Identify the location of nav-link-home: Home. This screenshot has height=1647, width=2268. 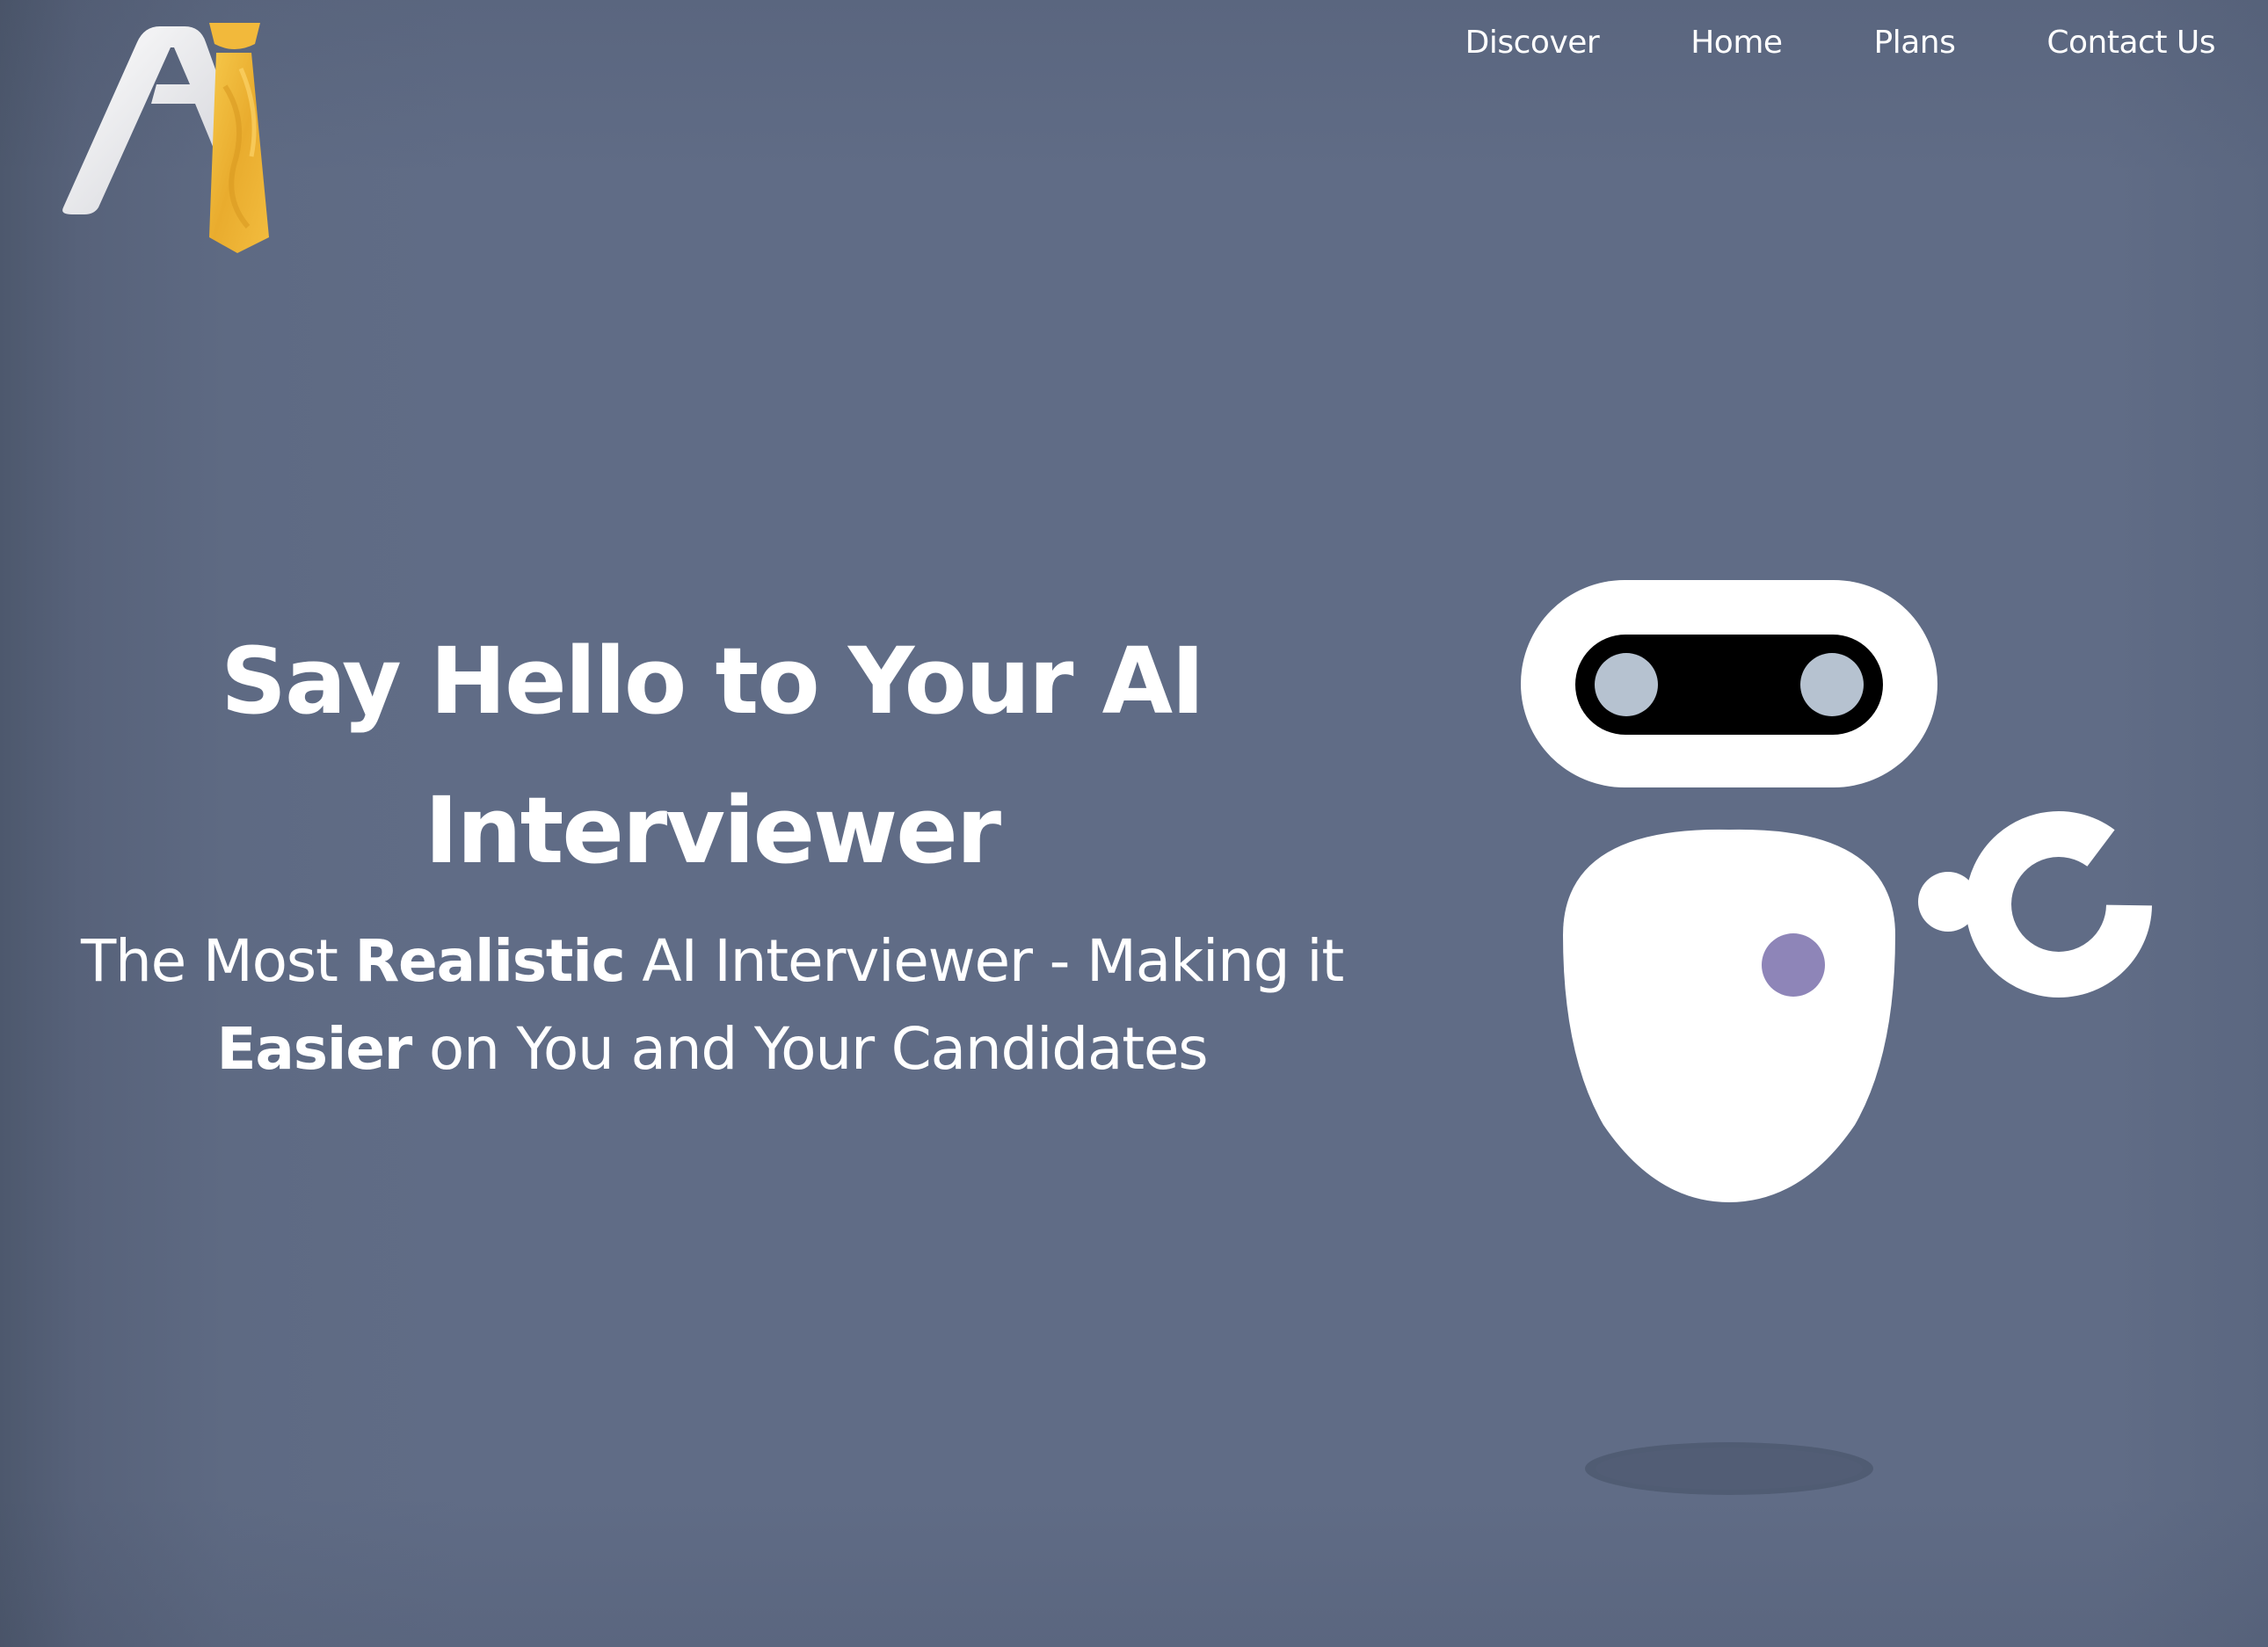
(1737, 43).